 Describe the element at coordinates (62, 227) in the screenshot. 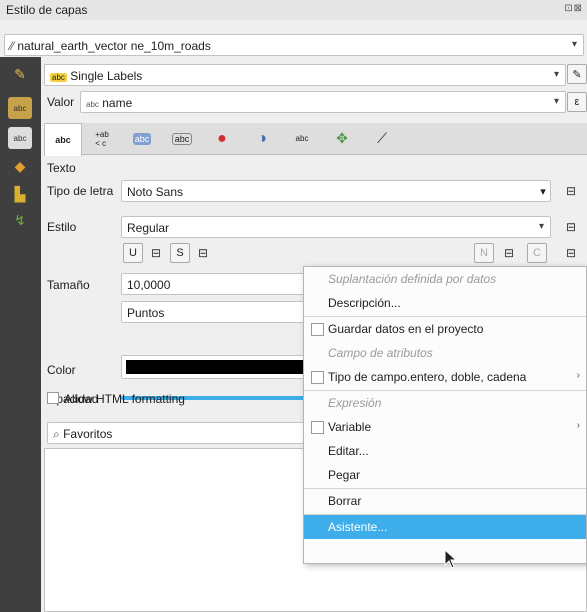

I see `style-label: Estilo` at that location.